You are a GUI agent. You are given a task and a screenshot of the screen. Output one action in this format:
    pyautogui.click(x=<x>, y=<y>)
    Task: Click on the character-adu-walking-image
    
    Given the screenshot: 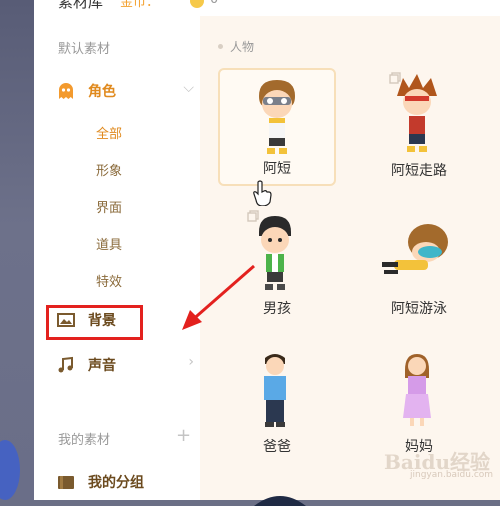 What is the action you would take?
    pyautogui.click(x=417, y=113)
    